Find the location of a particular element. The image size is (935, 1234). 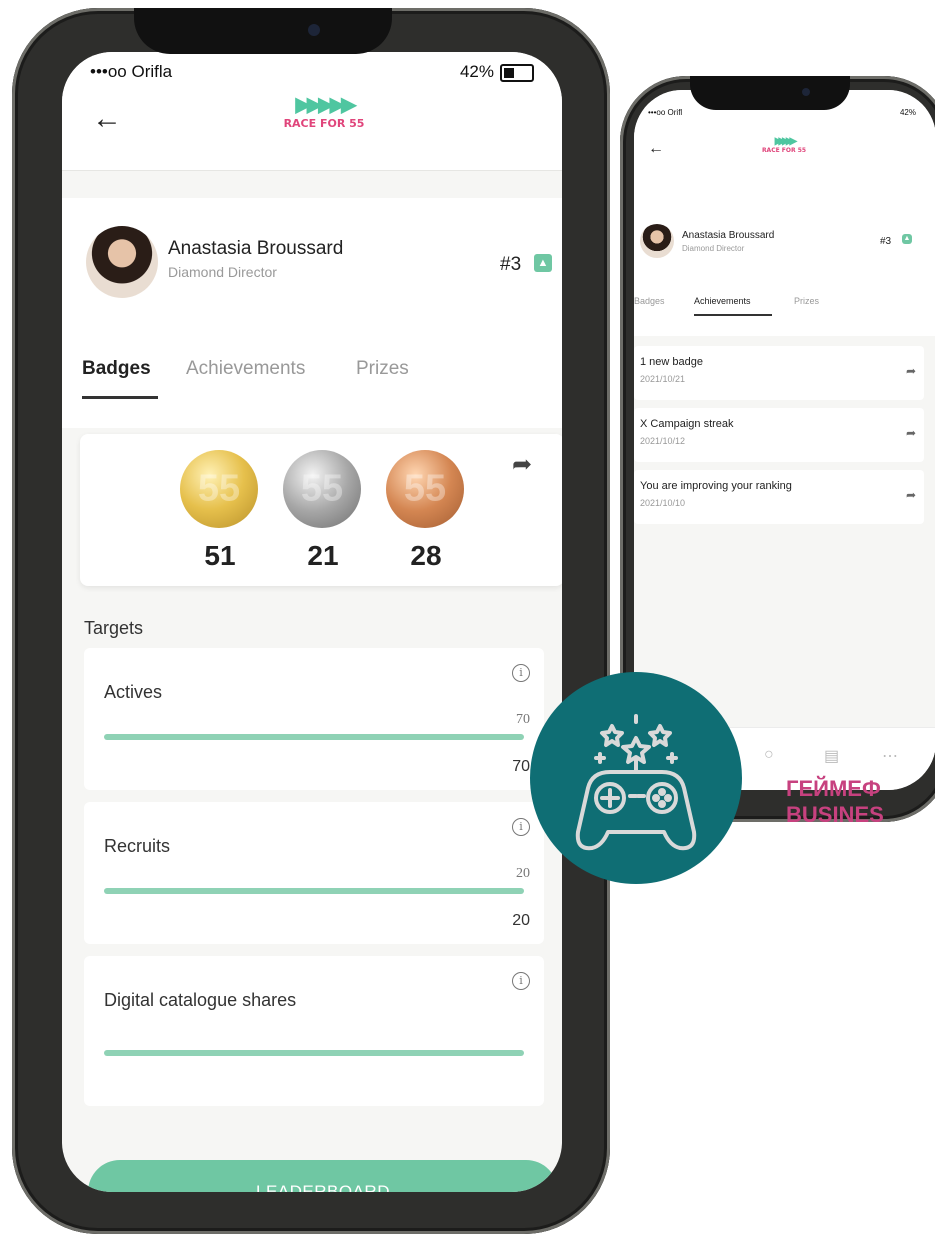

gamification-heading-line2: BUSINES is located at coordinates (835, 814).